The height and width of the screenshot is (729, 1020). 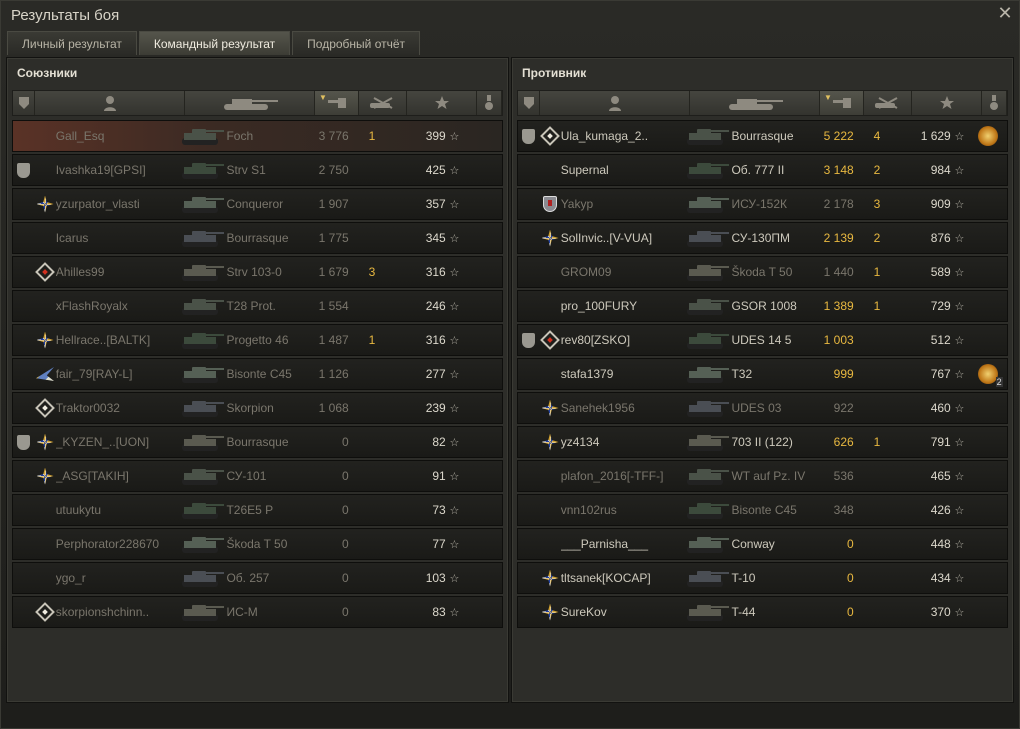 I want to click on medal-icon: 2, so click(x=990, y=375).